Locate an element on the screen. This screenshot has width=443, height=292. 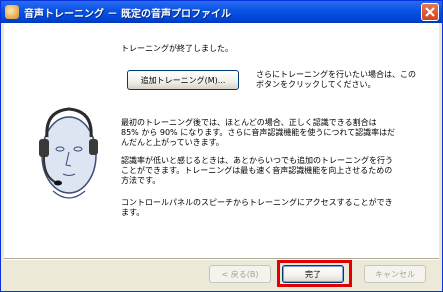
button-separator is located at coordinates (221, 259).